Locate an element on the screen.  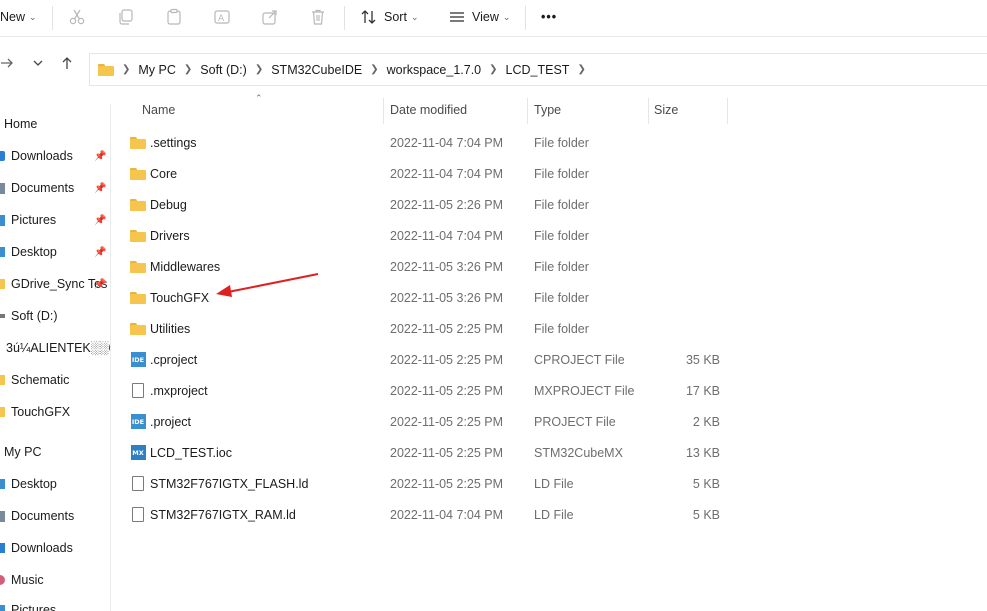
chevron-down-icon: ⌄ is located at coordinates (414, 16).